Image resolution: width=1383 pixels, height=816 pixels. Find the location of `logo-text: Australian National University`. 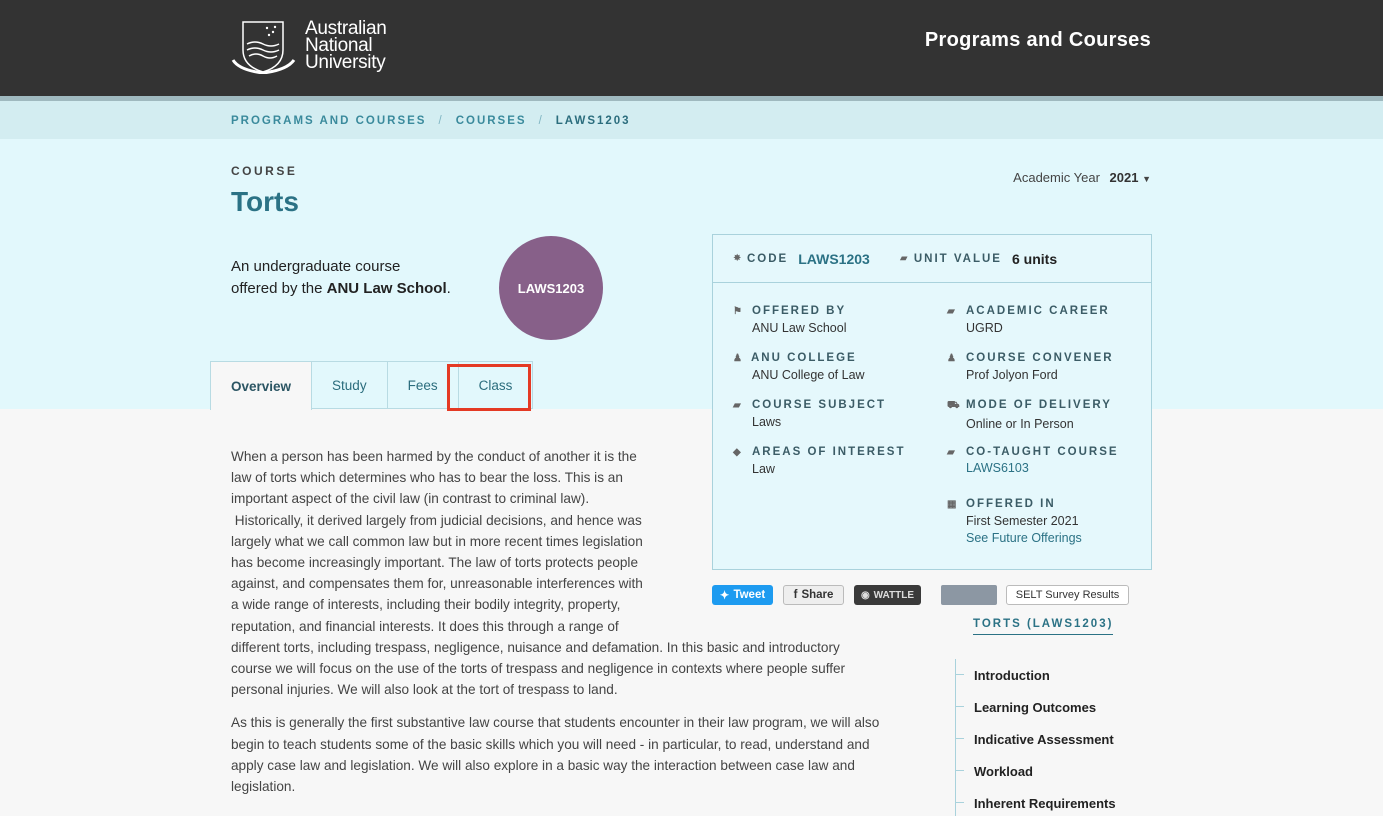

logo-text: Australian National University is located at coordinates (346, 46).